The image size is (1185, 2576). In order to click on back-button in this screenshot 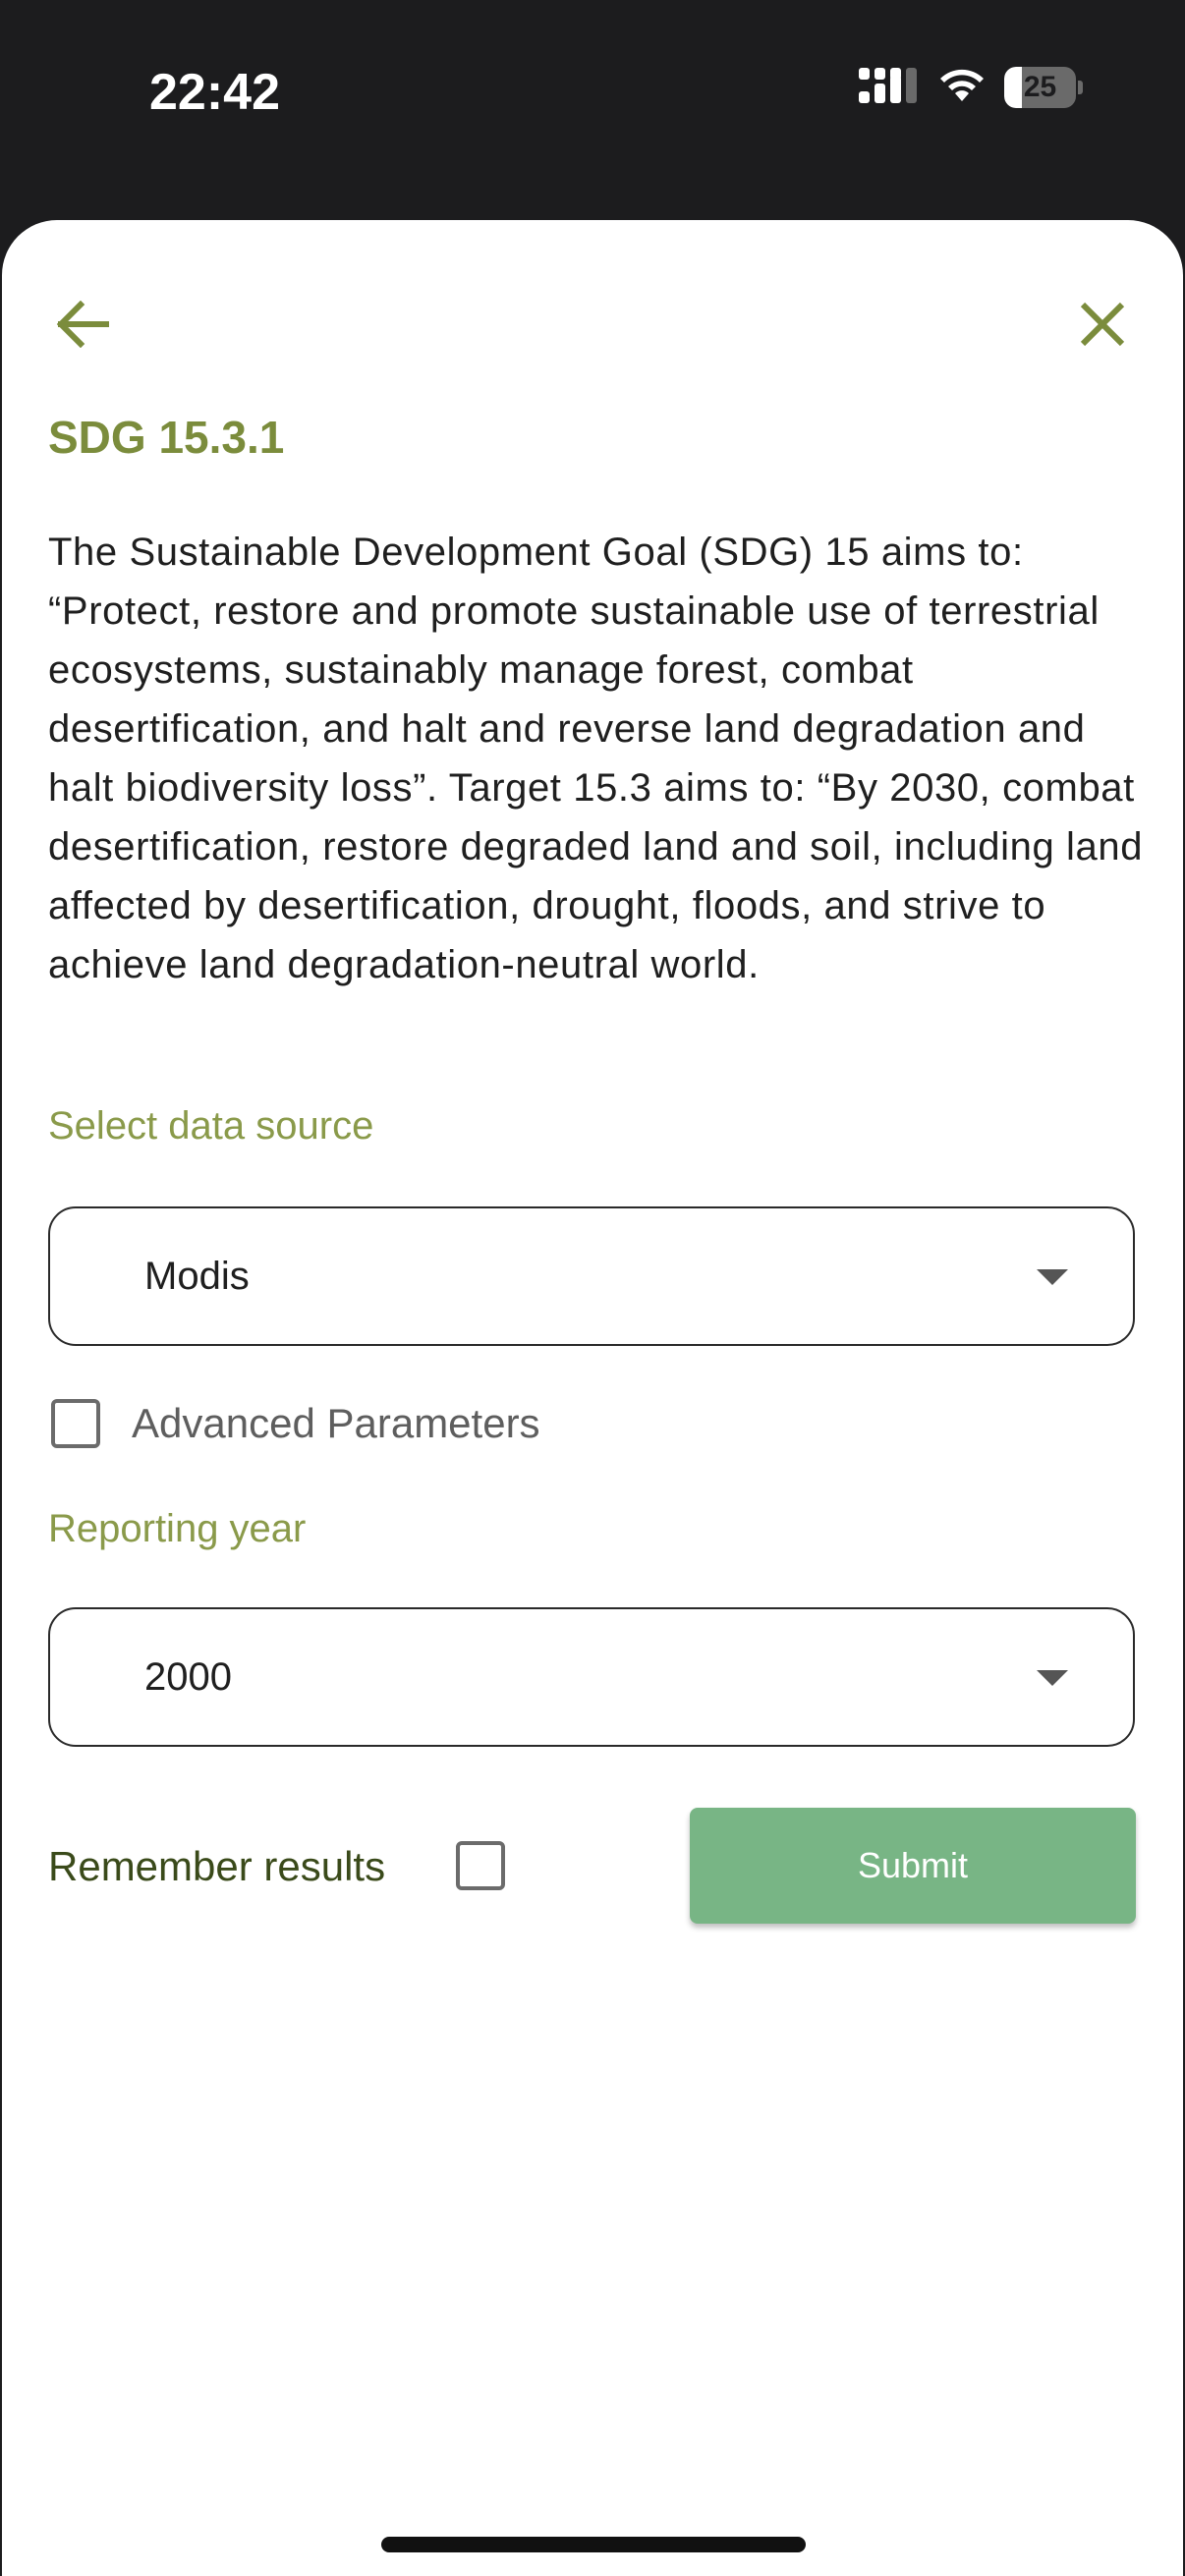, I will do `click(83, 326)`.